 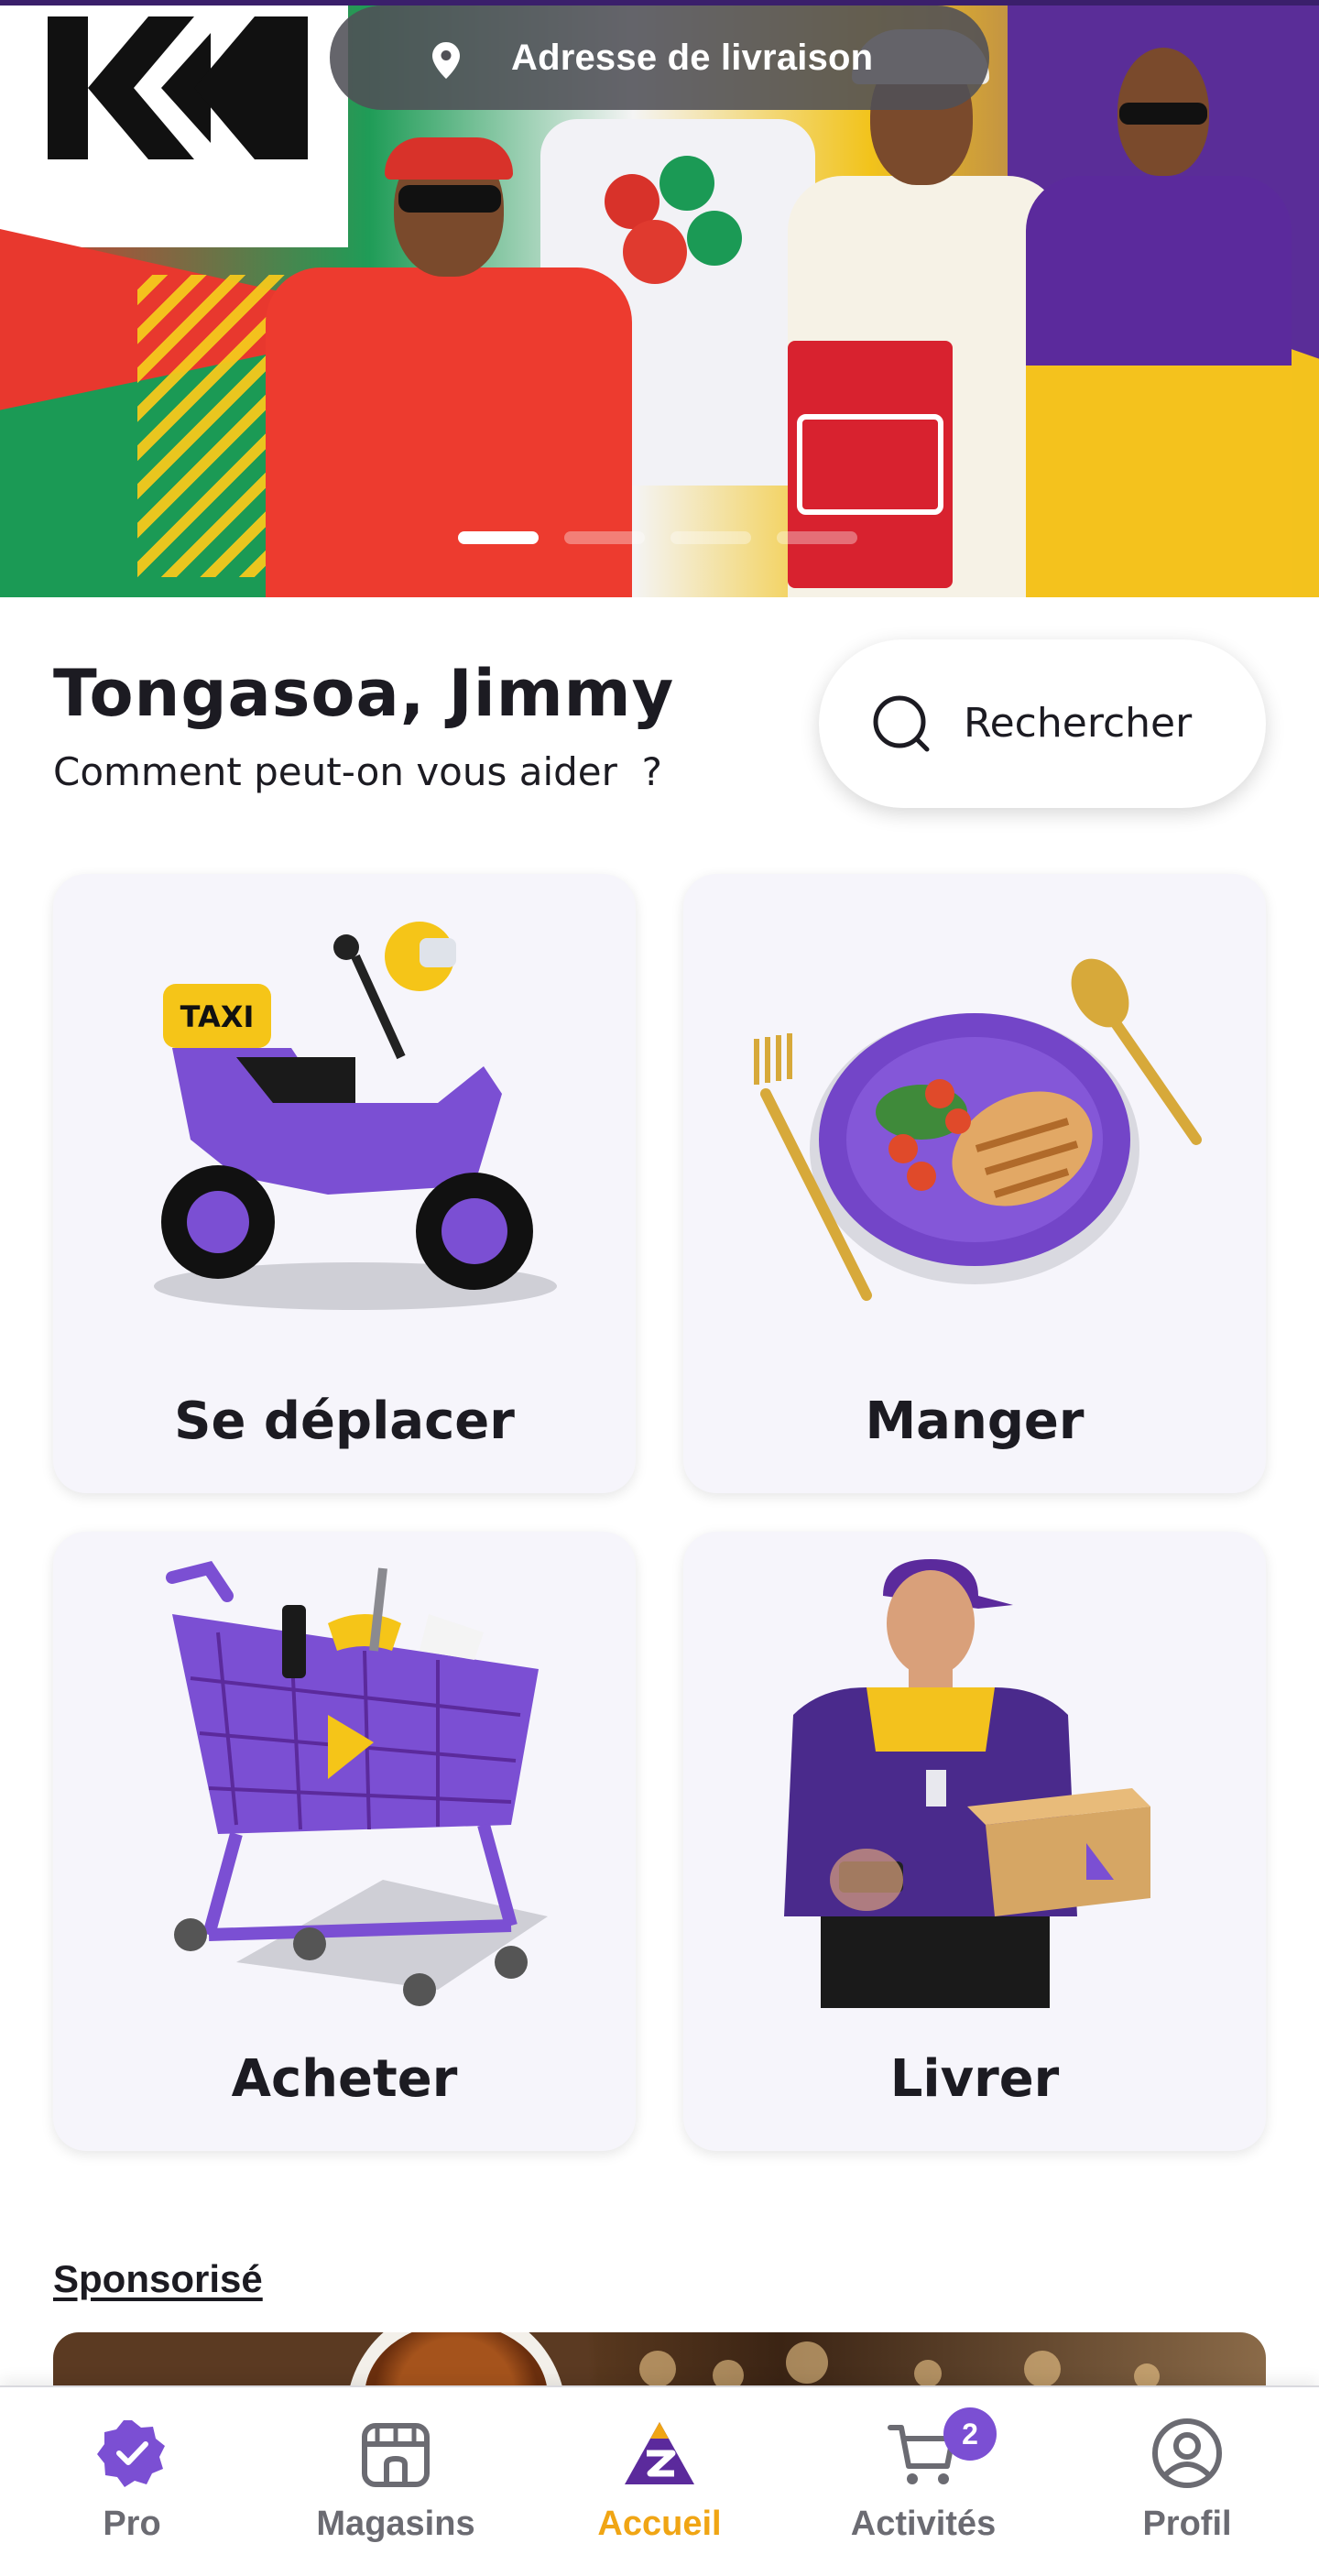 What do you see at coordinates (395, 2524) in the screenshot?
I see `nav-label-stores: Magasins` at bounding box center [395, 2524].